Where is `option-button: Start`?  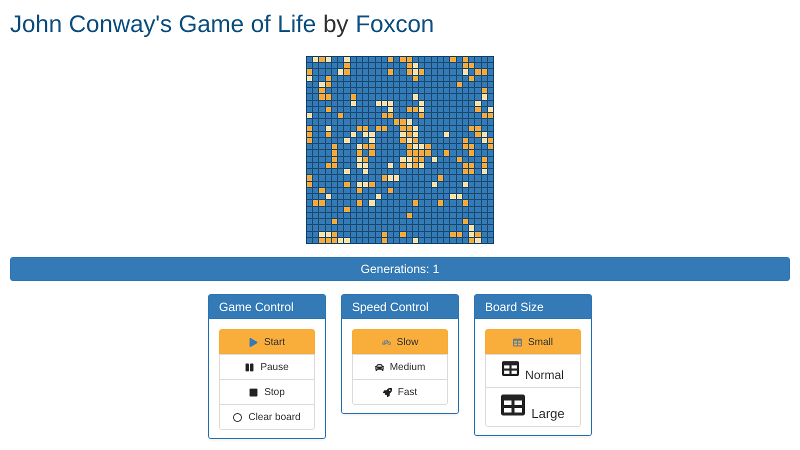
option-button: Start is located at coordinates (267, 342).